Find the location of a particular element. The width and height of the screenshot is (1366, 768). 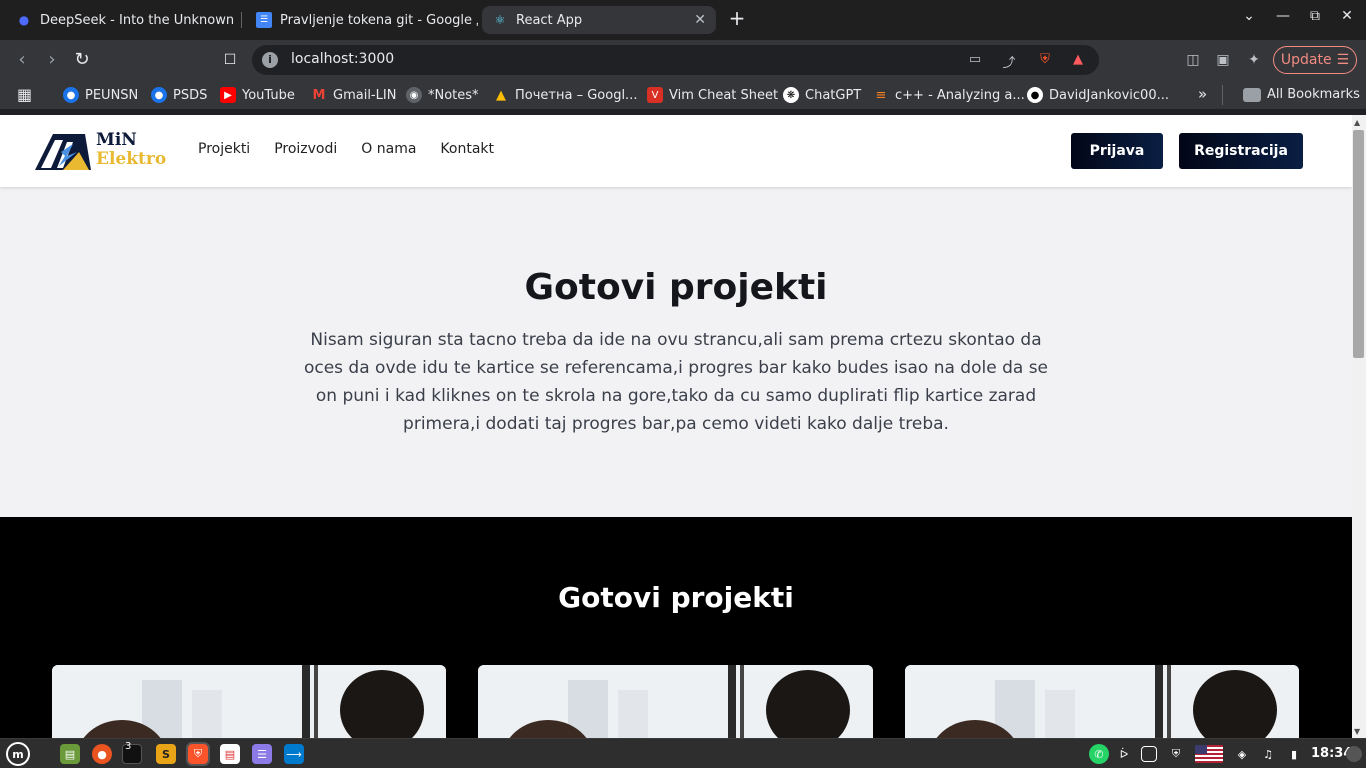

google-docs-icon: ☰ is located at coordinates (264, 20).